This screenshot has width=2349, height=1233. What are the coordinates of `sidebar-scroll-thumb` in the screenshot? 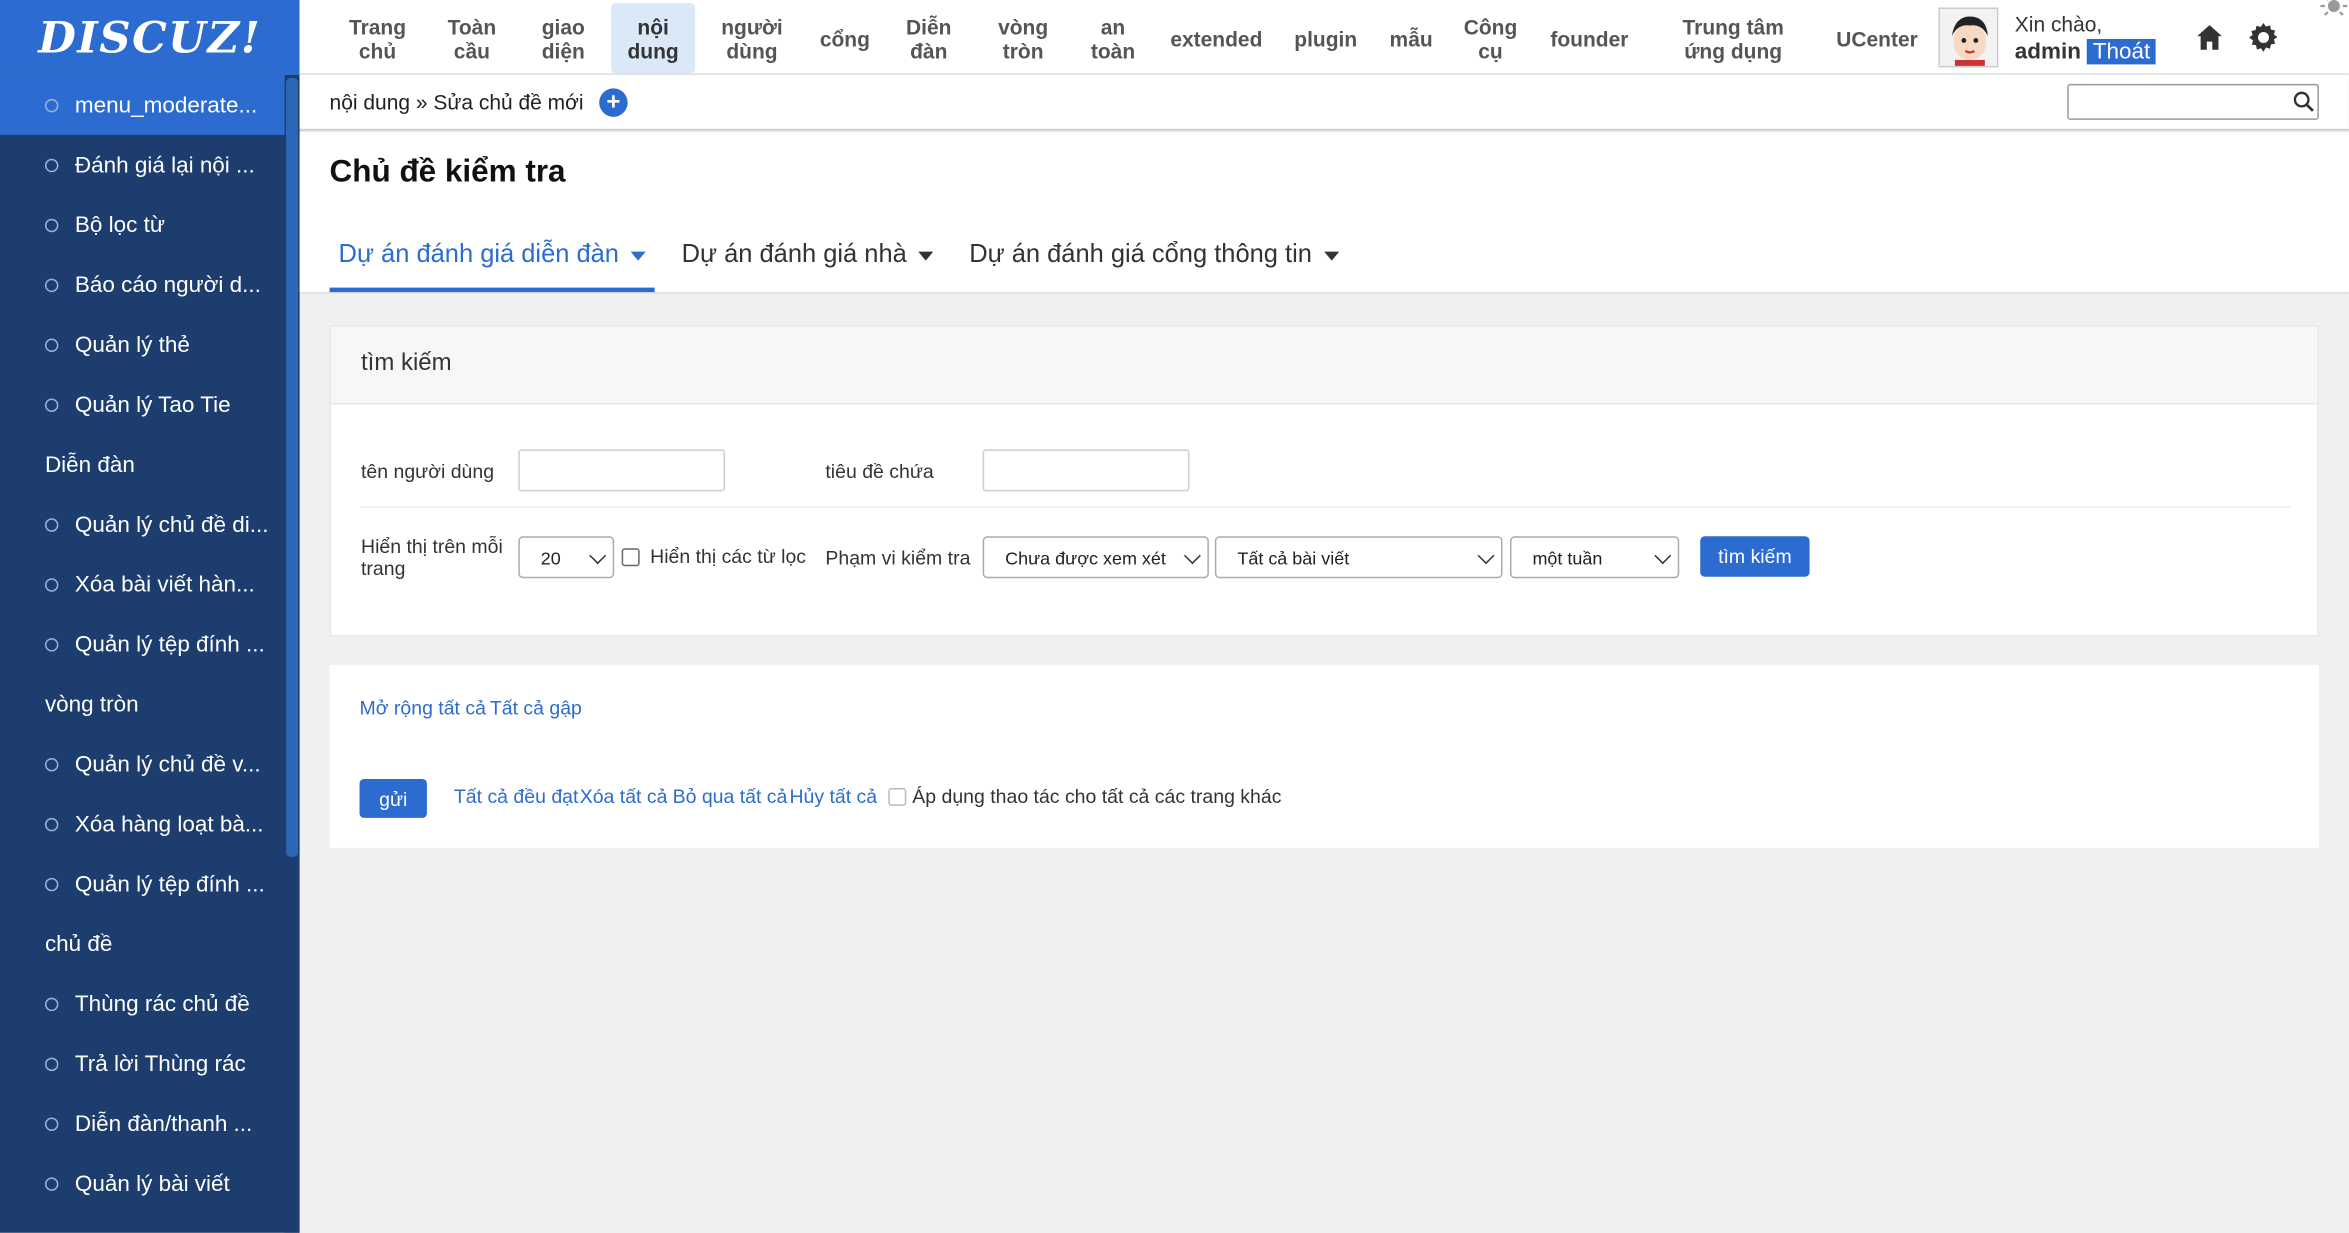 It's located at (292, 467).